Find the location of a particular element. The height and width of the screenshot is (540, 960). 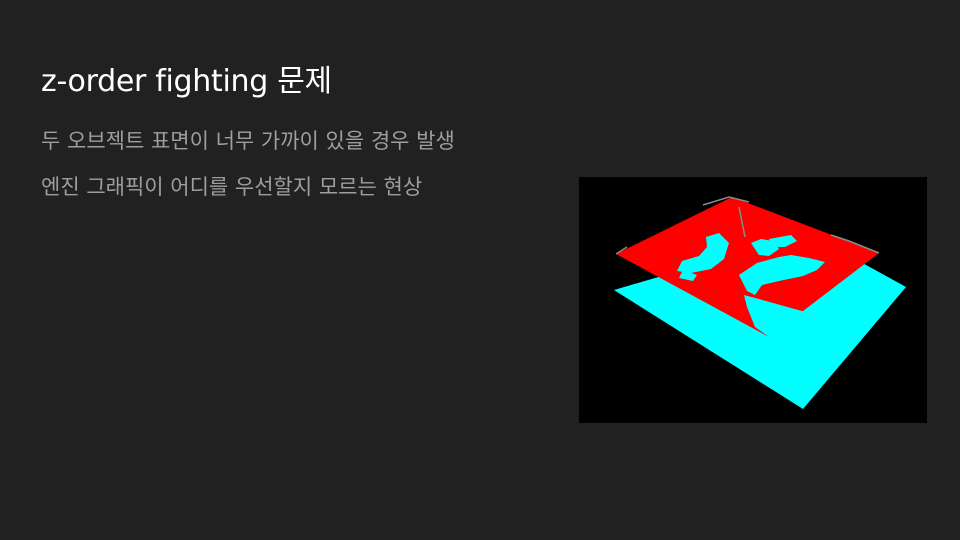

slide-title: z-order fighting 문제 is located at coordinates (186, 81).